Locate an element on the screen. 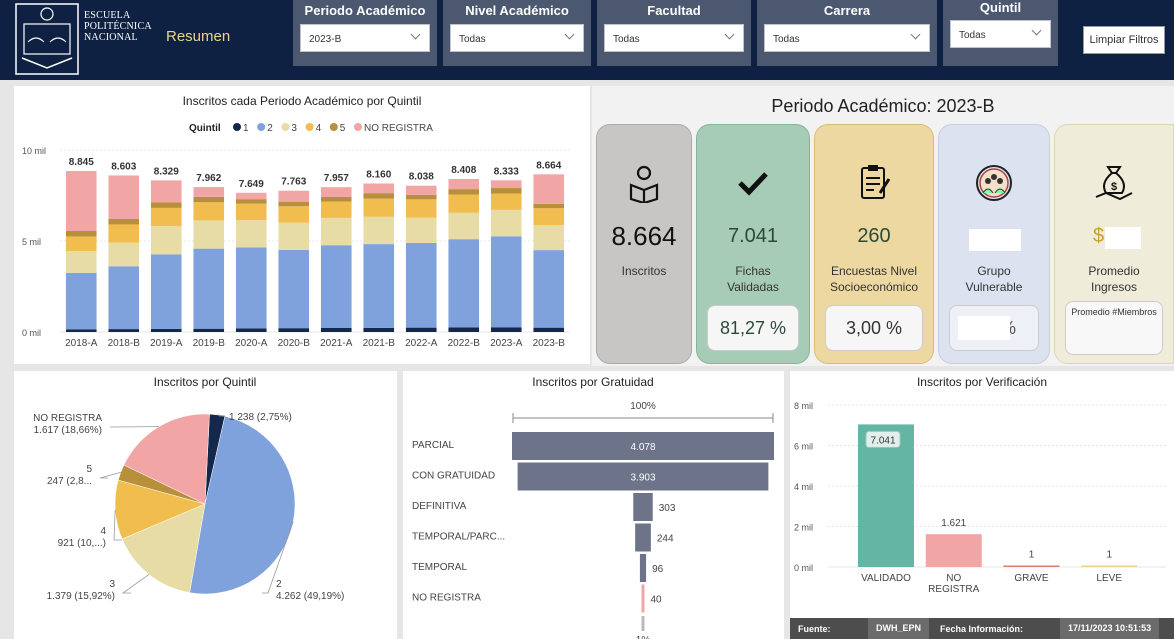 Image resolution: width=1174 pixels, height=639 pixels. x-tick-label: NO is located at coordinates (953, 578).